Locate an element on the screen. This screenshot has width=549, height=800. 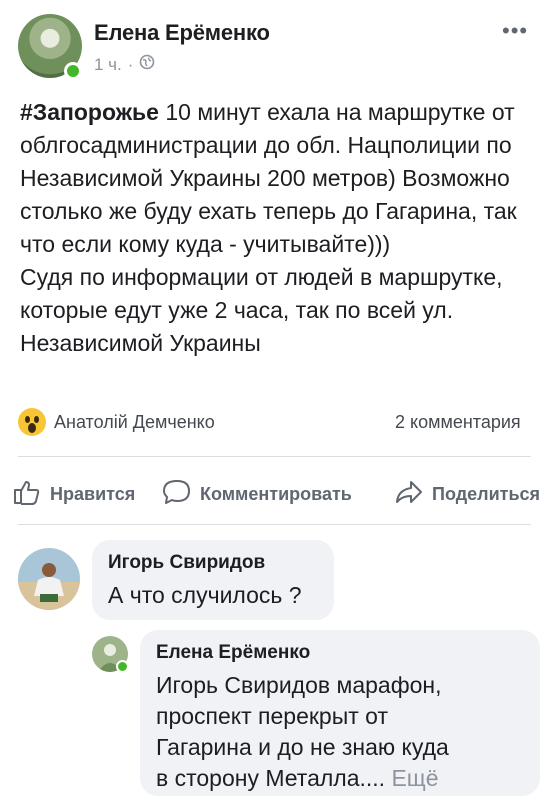
divider-top is located at coordinates (274, 456).